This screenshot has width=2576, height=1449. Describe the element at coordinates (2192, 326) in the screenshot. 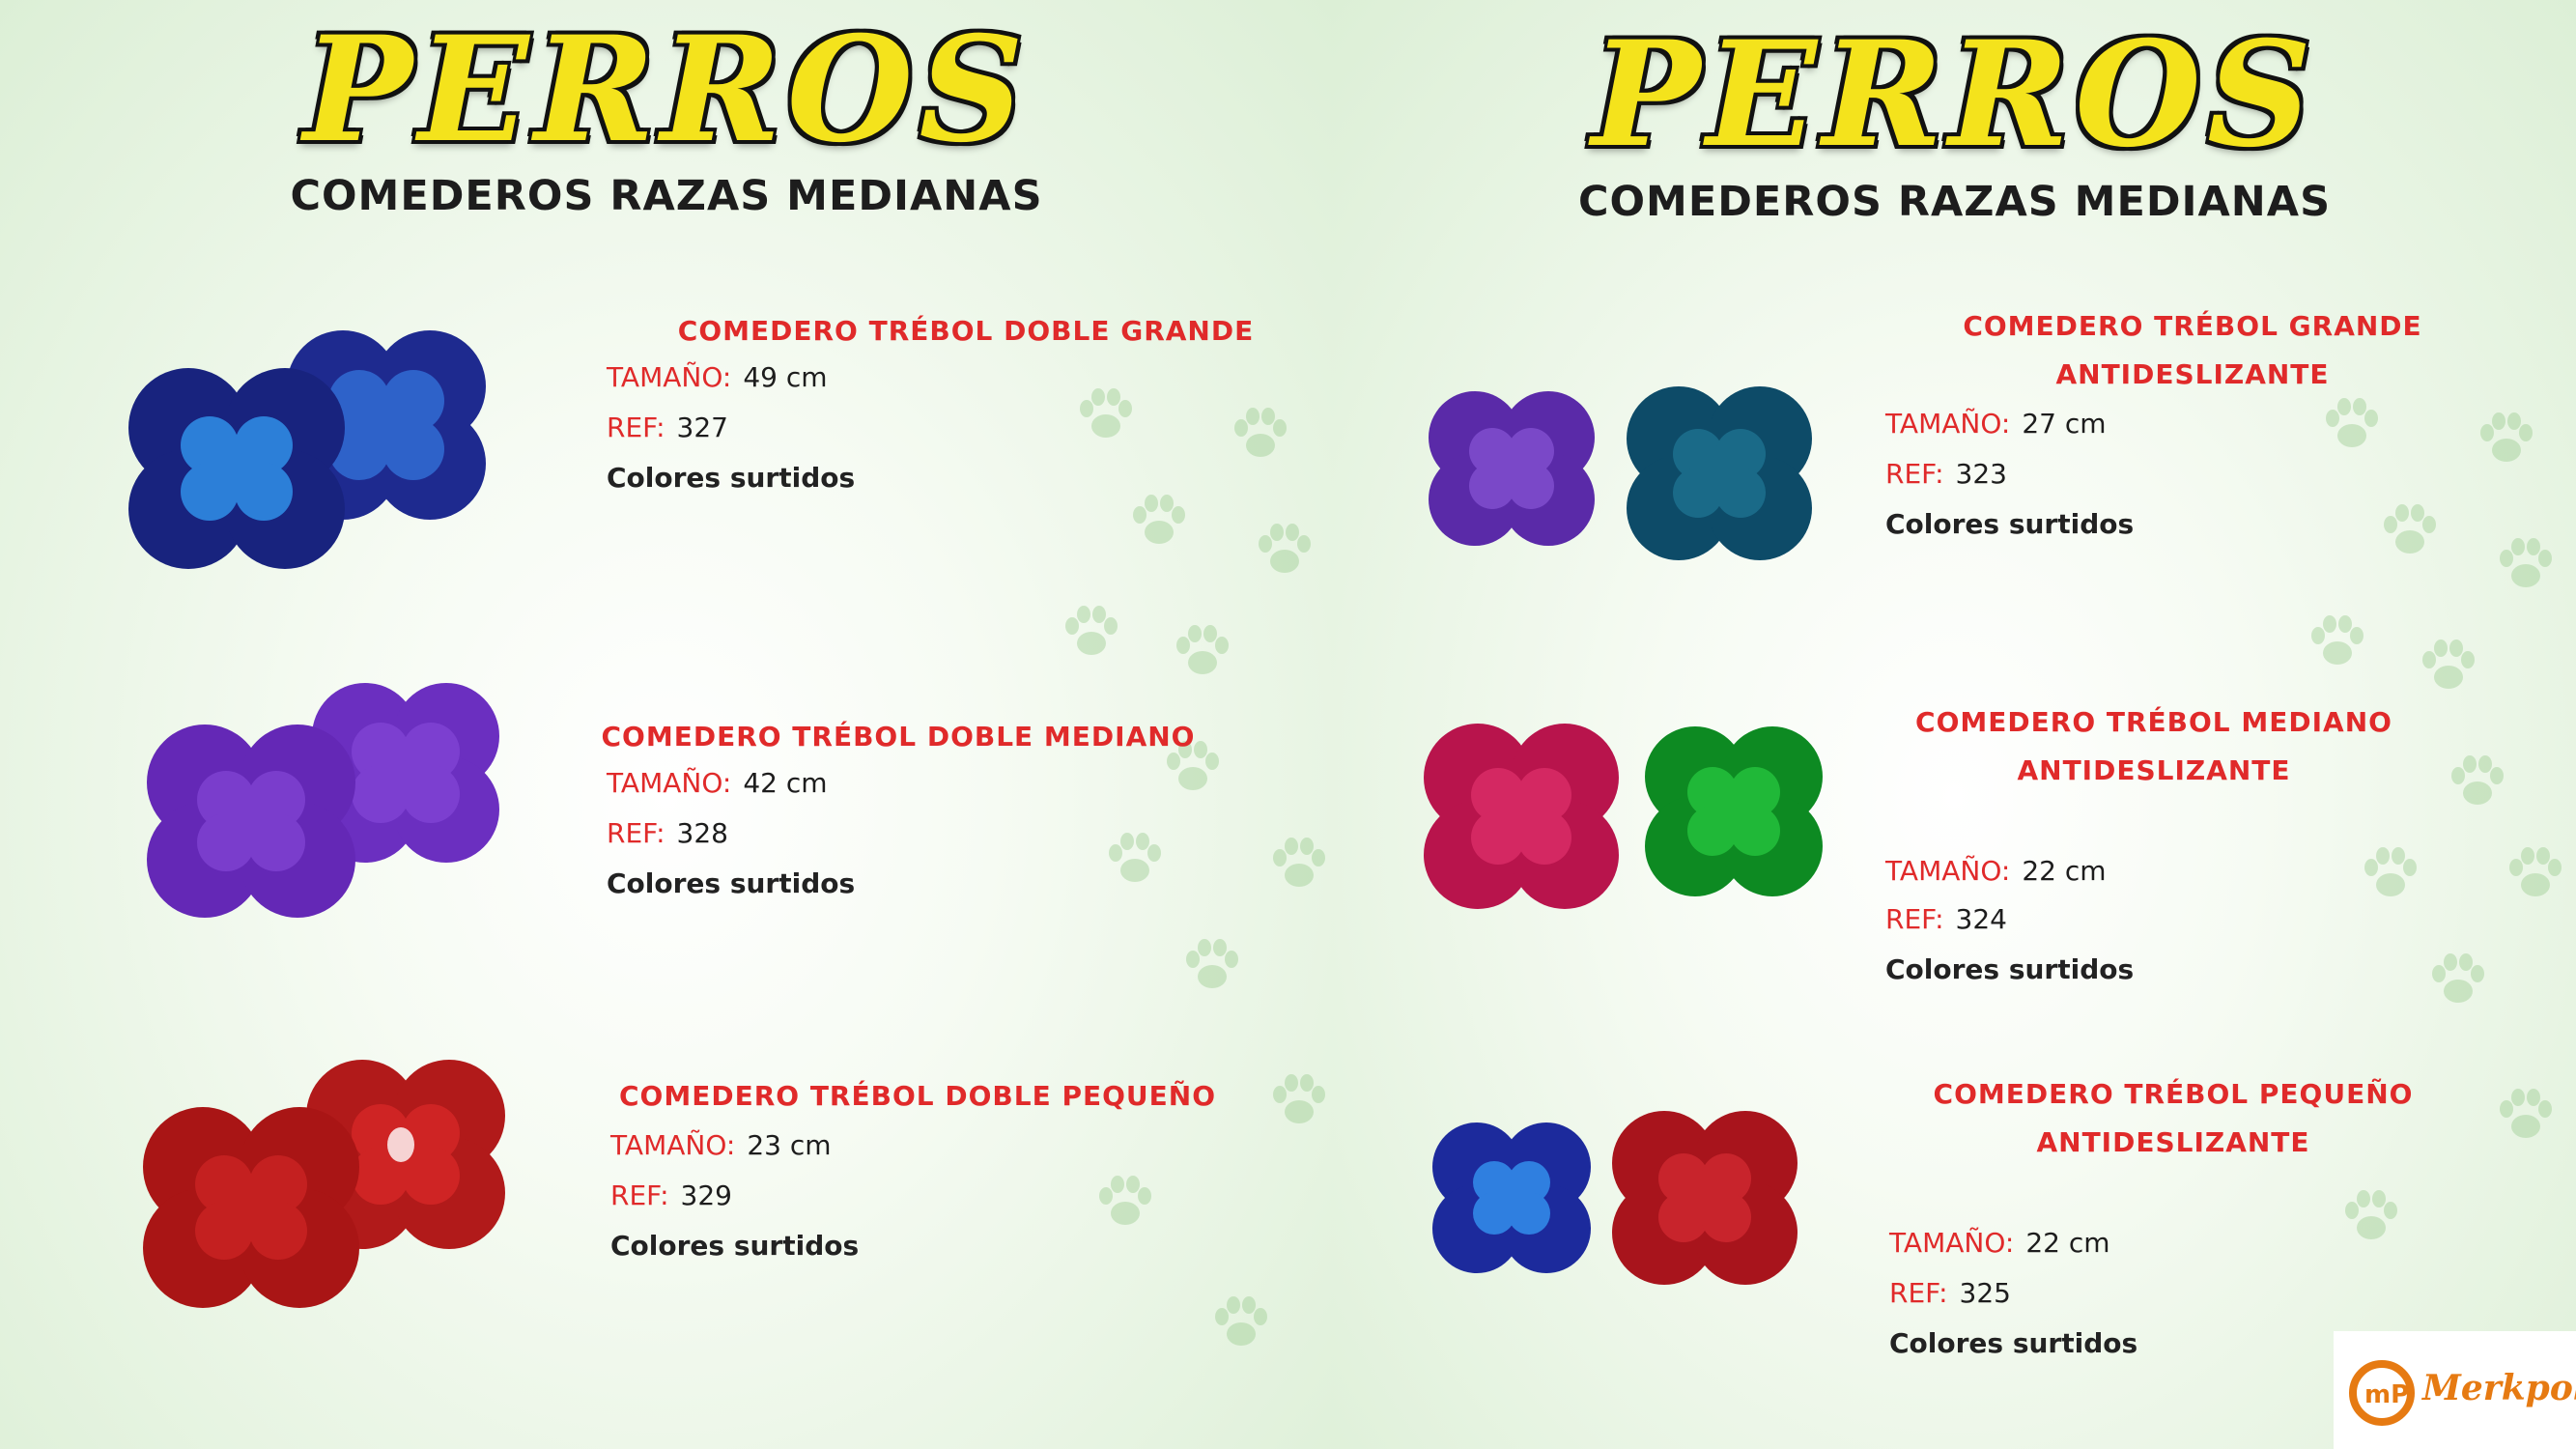

I see `product-title-line1: COMEDERO TRÉBOL GRANDE` at that location.